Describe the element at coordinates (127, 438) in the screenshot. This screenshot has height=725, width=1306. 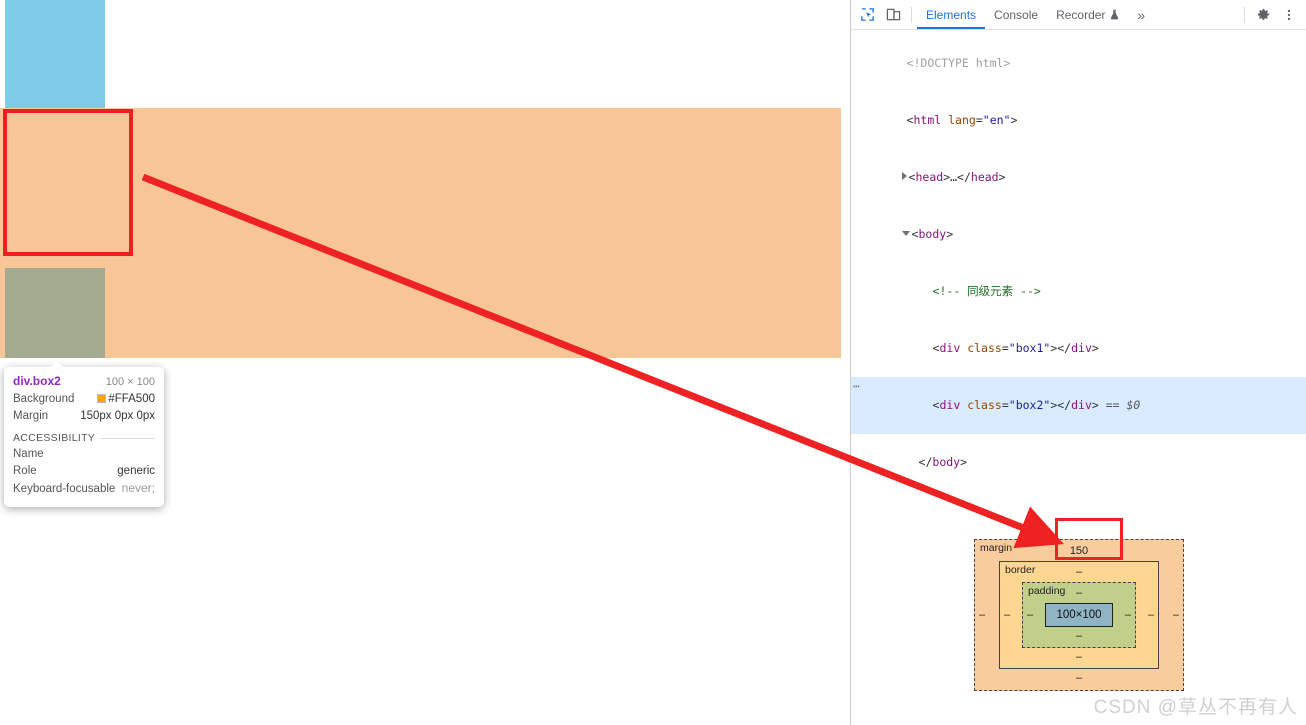
I see `divider-line` at that location.